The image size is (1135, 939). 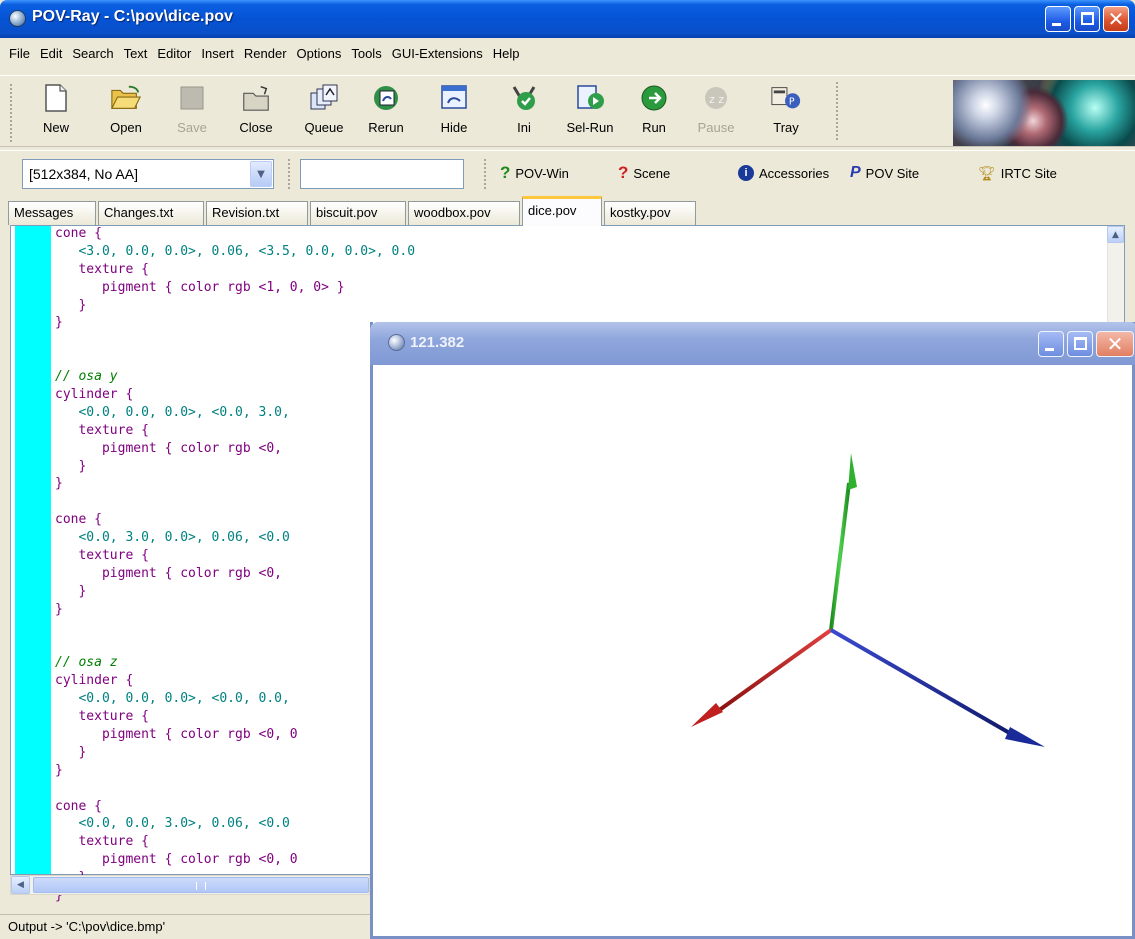 What do you see at coordinates (386, 98) in the screenshot?
I see `rerun-icon` at bounding box center [386, 98].